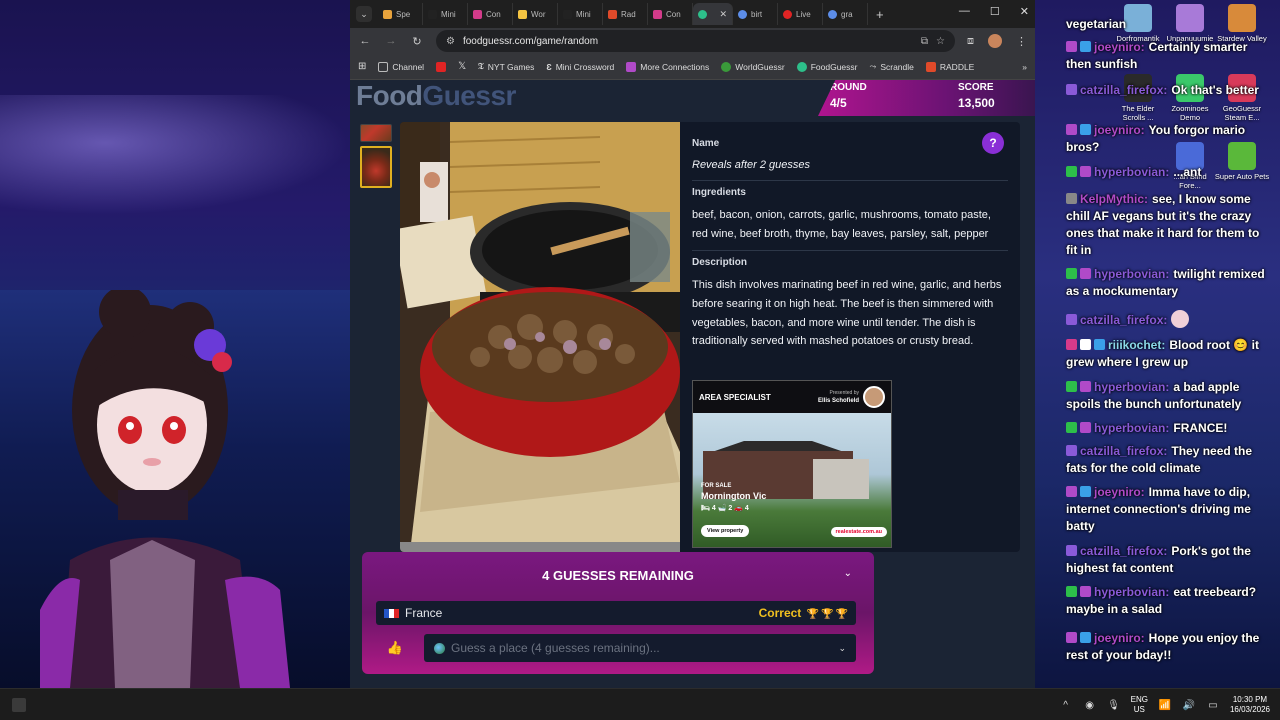  Describe the element at coordinates (1071, 427) in the screenshot. I see `verified-badge-icon` at that location.